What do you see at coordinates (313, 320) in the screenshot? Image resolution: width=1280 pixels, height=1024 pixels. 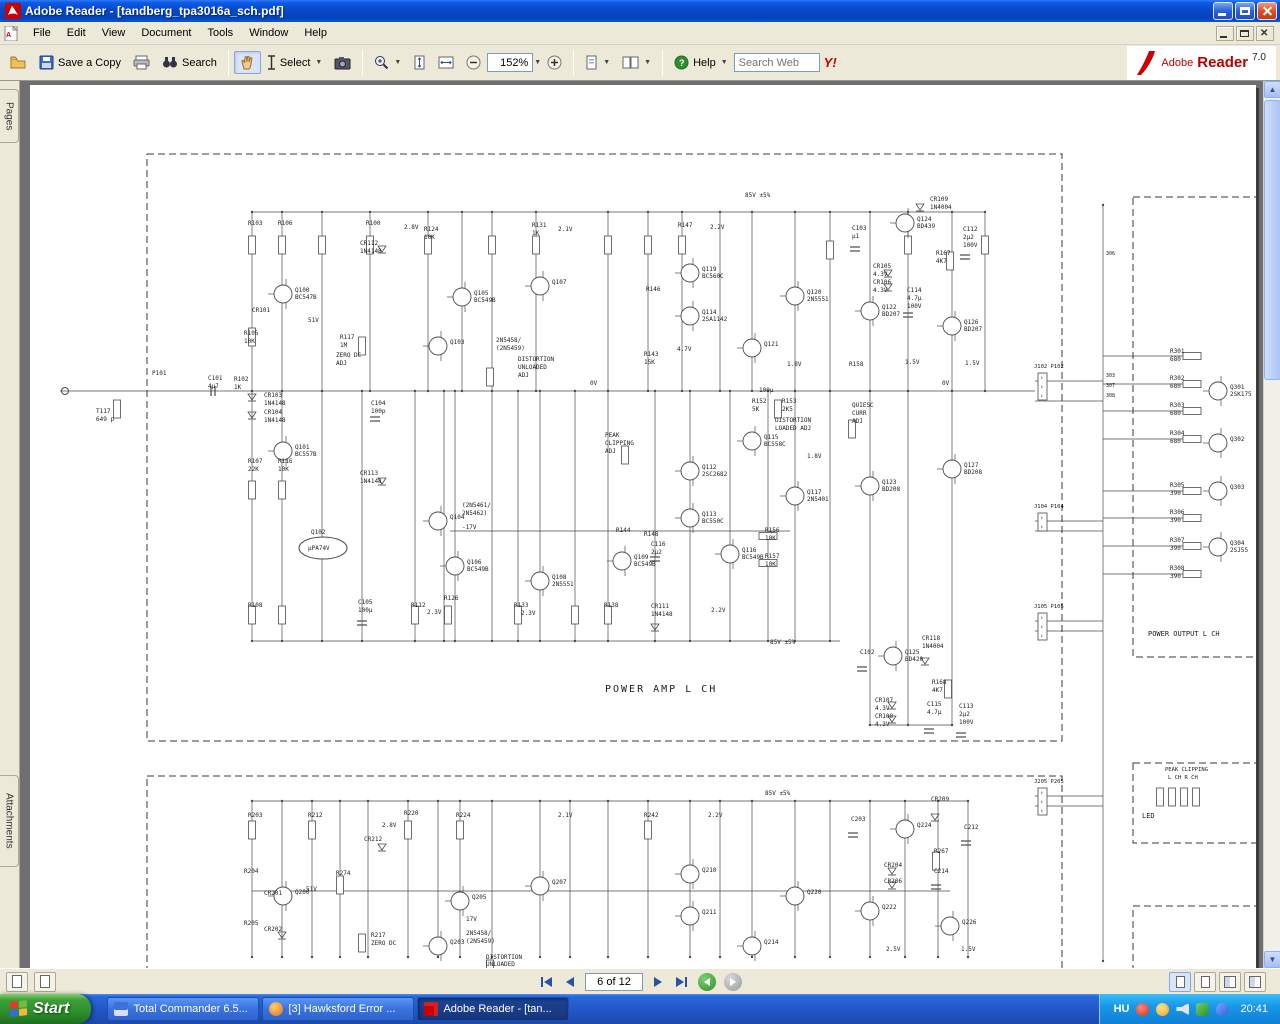 I see `svg-text: 51V` at bounding box center [313, 320].